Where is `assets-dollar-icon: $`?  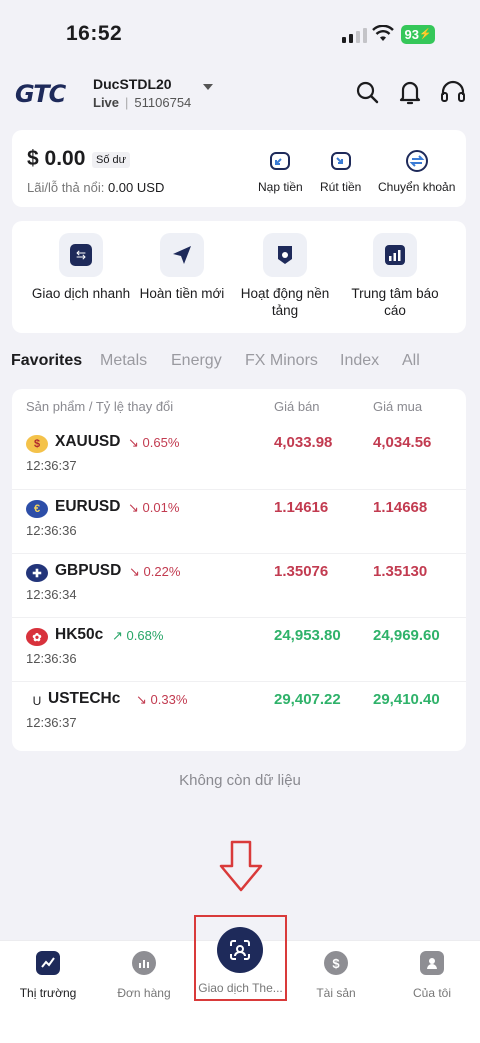 assets-dollar-icon: $ is located at coordinates (336, 963).